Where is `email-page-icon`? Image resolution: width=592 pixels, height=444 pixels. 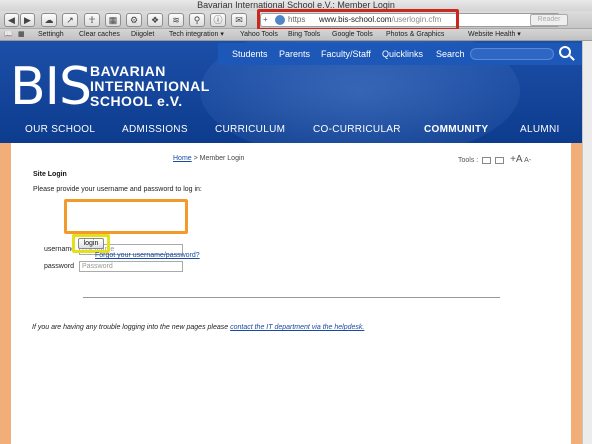
email-page-icon is located at coordinates (487, 160).